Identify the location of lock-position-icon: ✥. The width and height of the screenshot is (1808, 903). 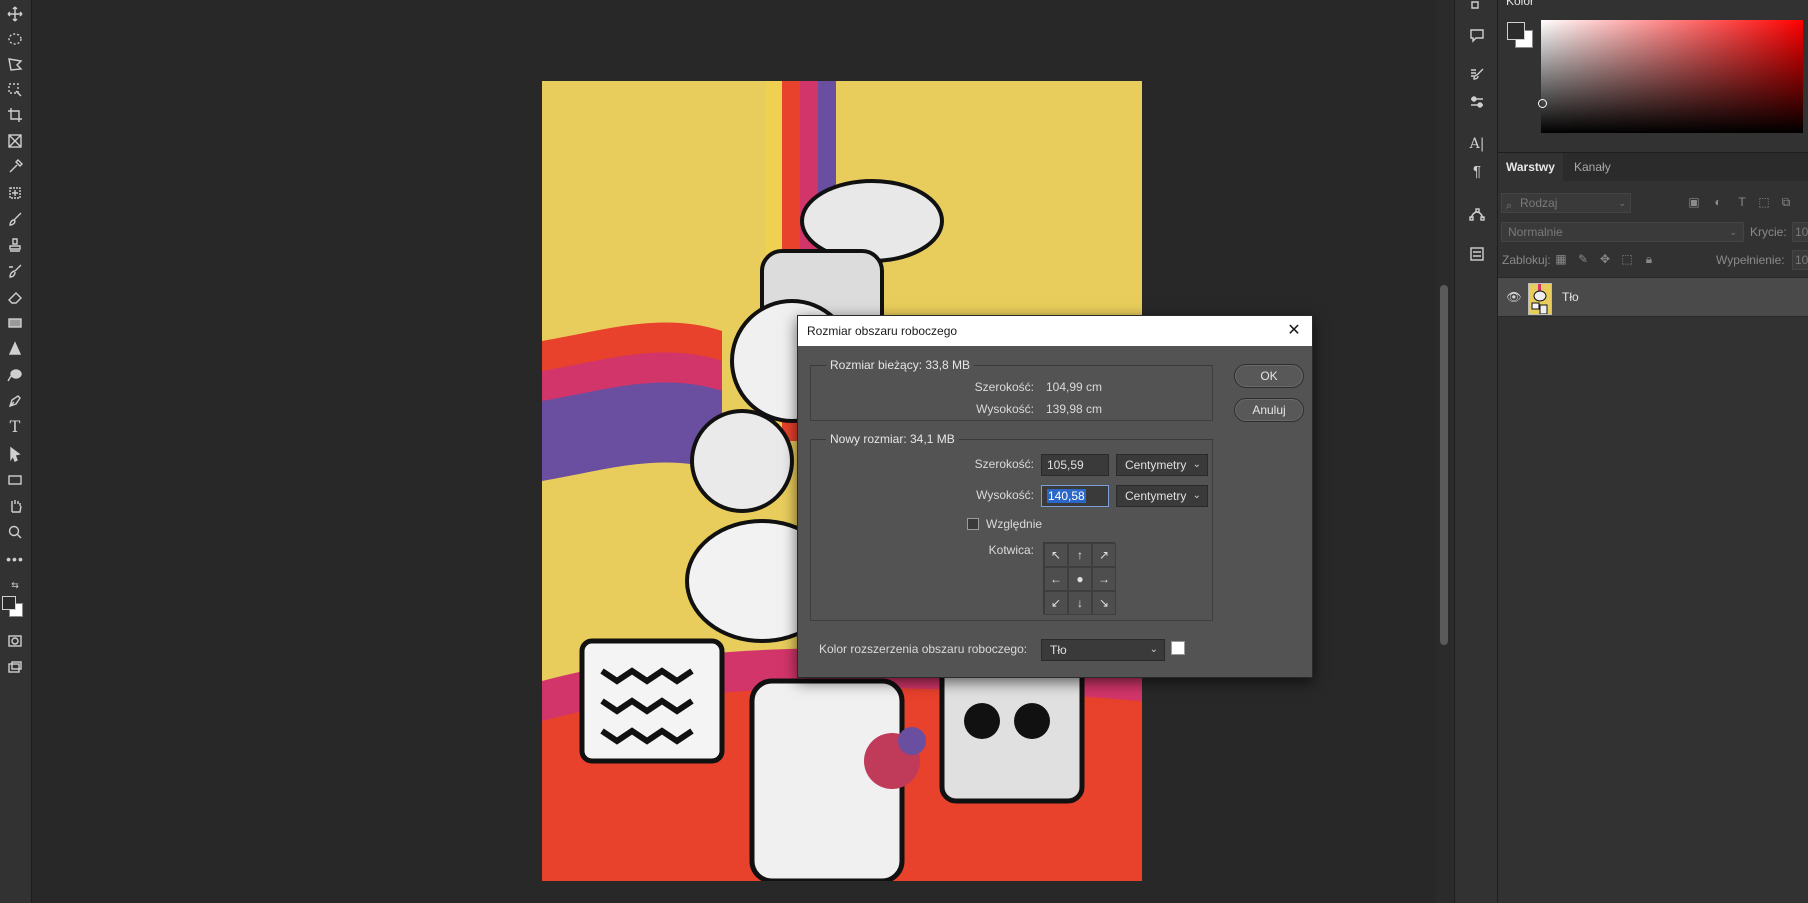
(1605, 259).